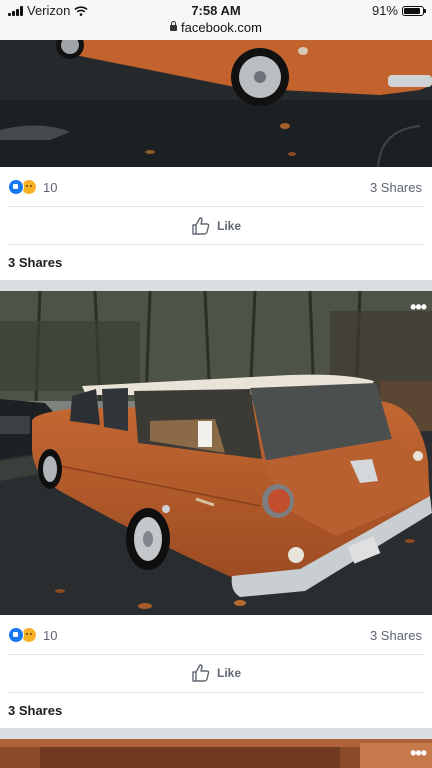 The image size is (432, 768). Describe the element at coordinates (174, 26) in the screenshot. I see `lock-icon` at that location.